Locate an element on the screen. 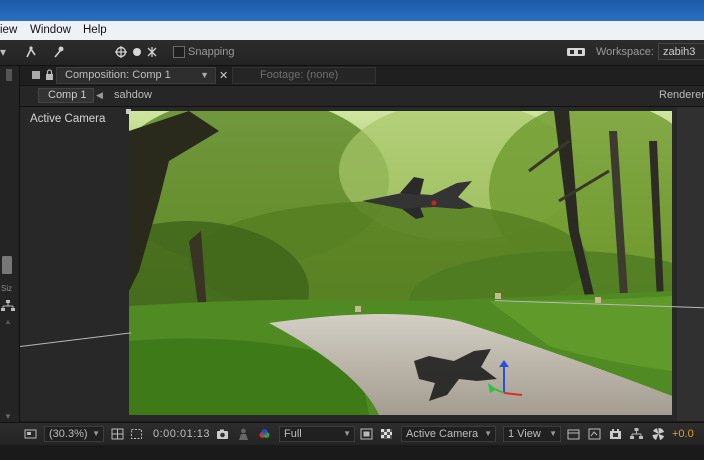 Image resolution: width=704 pixels, height=460 pixels. region-icon is located at coordinates (366, 434).